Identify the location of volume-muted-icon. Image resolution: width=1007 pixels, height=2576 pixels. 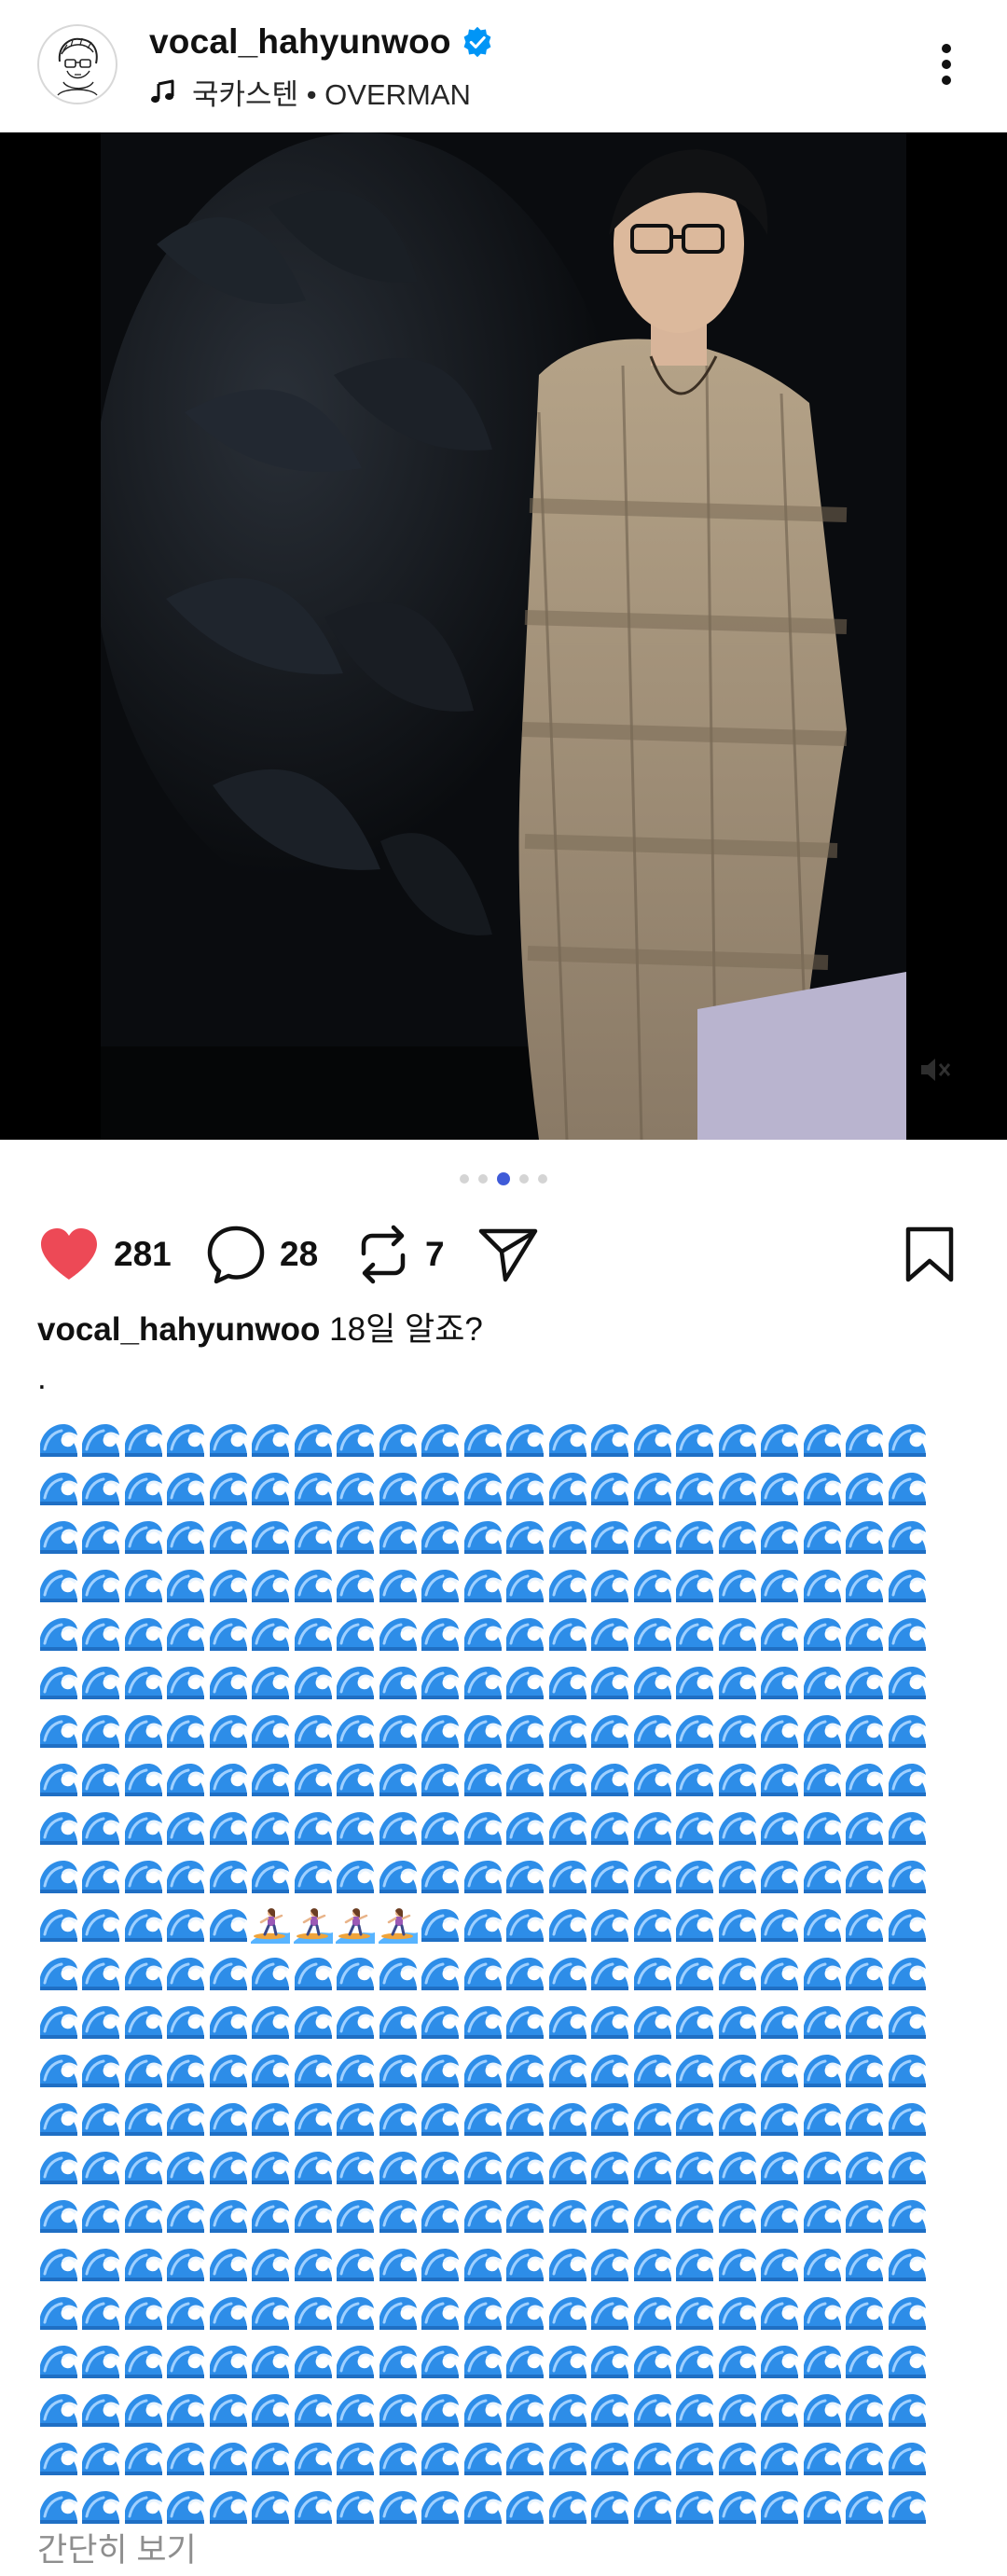
(934, 1069).